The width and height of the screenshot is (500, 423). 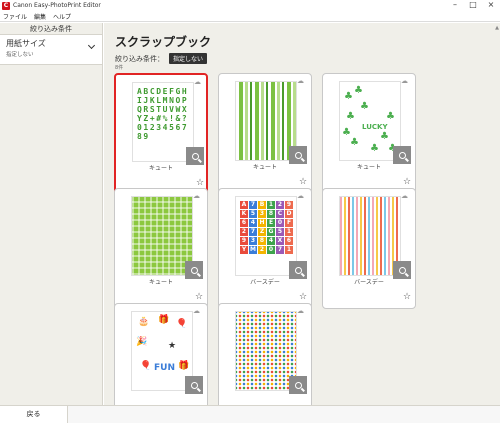 What do you see at coordinates (188, 58) in the screenshot?
I see `condition-badge: 指定しない` at bounding box center [188, 58].